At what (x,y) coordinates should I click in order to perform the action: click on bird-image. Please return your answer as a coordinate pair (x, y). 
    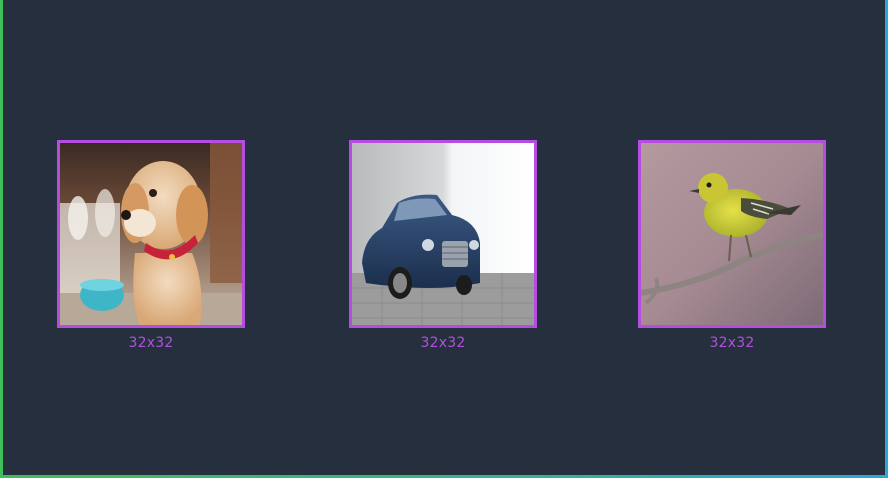
    Looking at the image, I should click on (732, 234).